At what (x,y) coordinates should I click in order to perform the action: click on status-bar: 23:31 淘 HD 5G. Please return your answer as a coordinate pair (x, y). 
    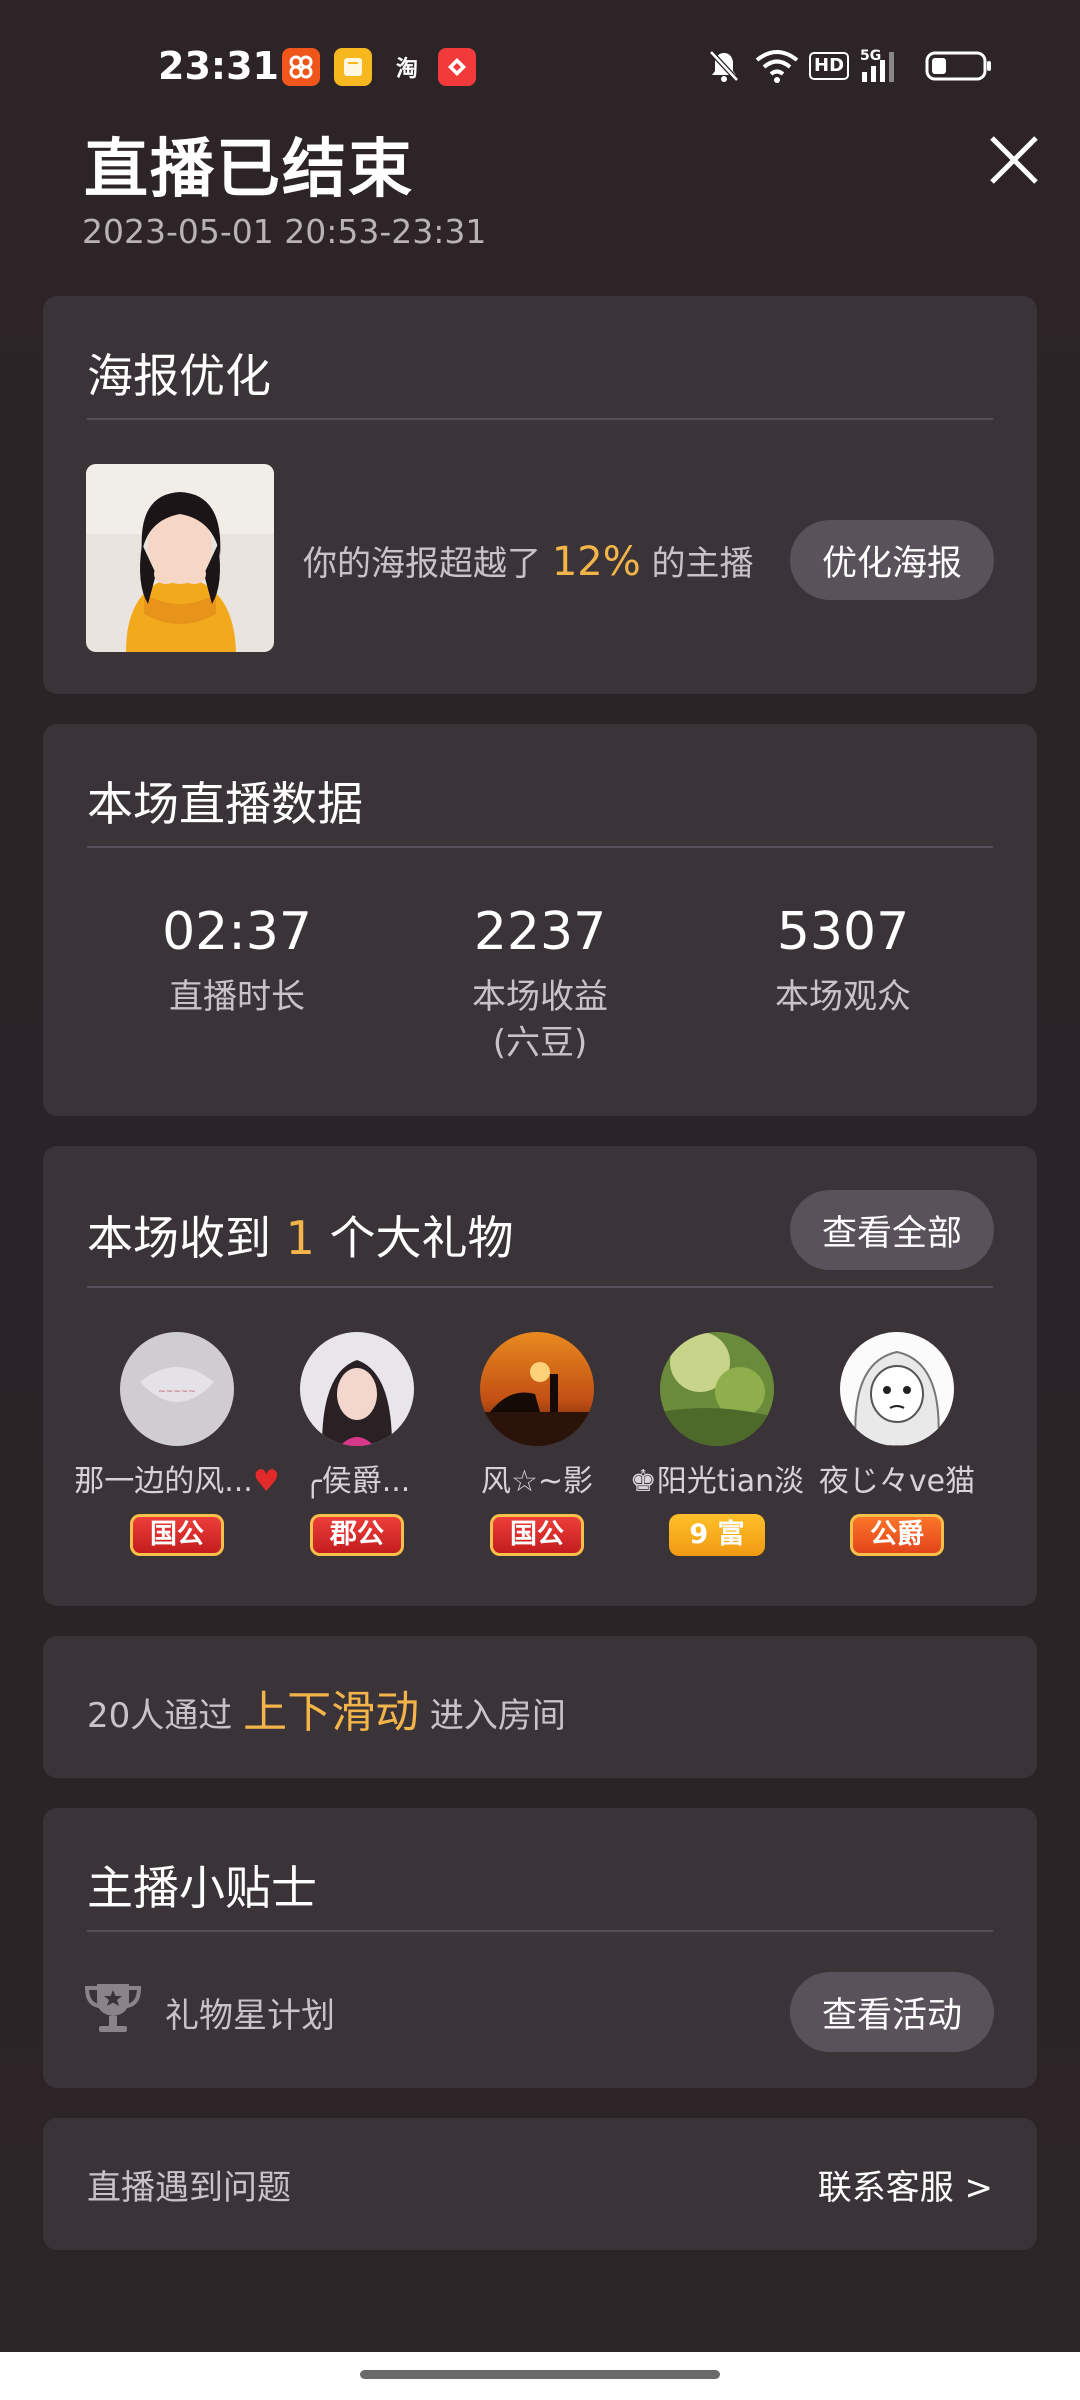
    Looking at the image, I should click on (540, 65).